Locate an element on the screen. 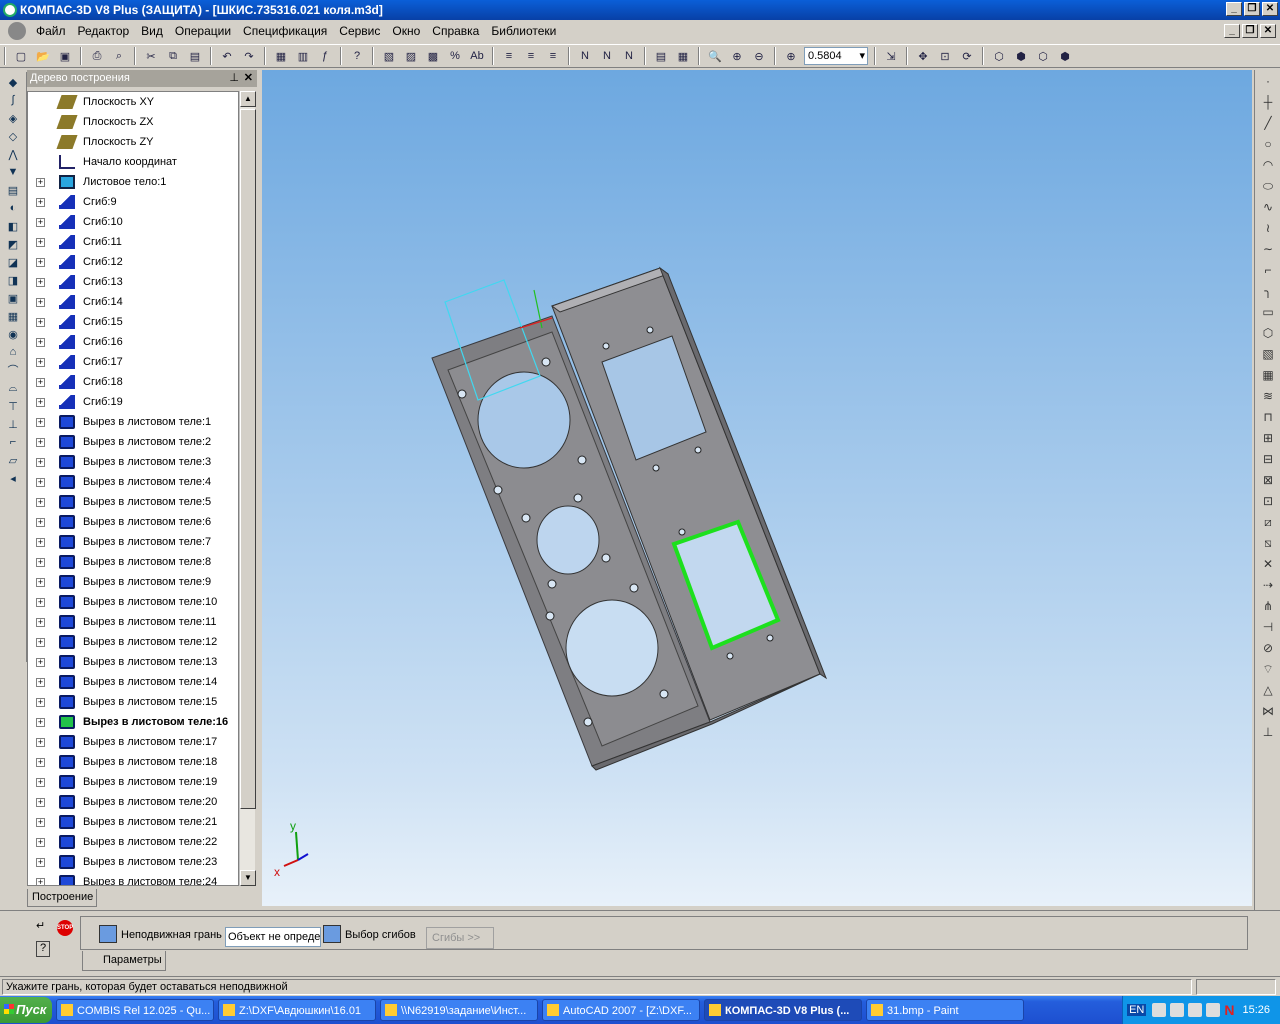 The image size is (1280, 1024). help-pointer-icon: ? is located at coordinates (357, 56).